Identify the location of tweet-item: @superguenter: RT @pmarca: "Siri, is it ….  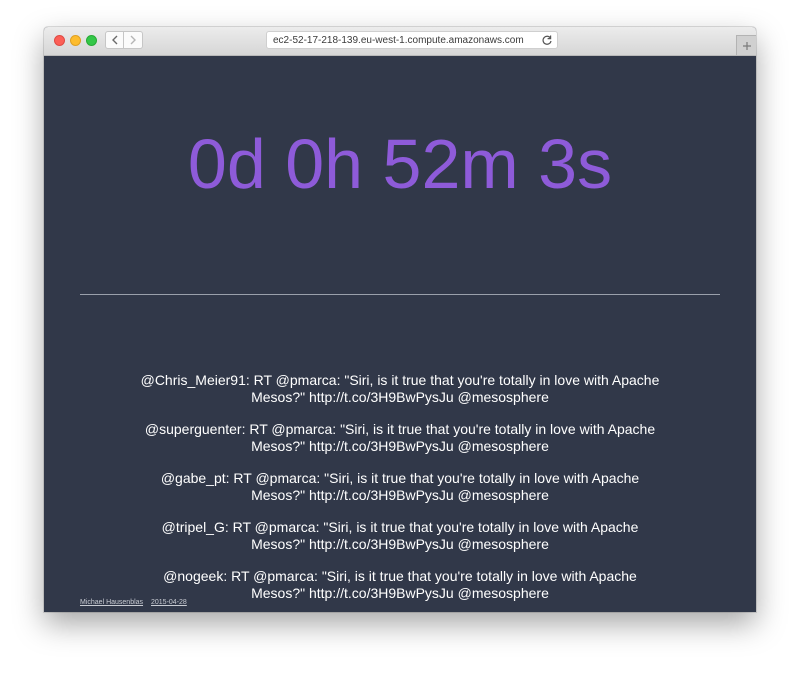
(400, 437).